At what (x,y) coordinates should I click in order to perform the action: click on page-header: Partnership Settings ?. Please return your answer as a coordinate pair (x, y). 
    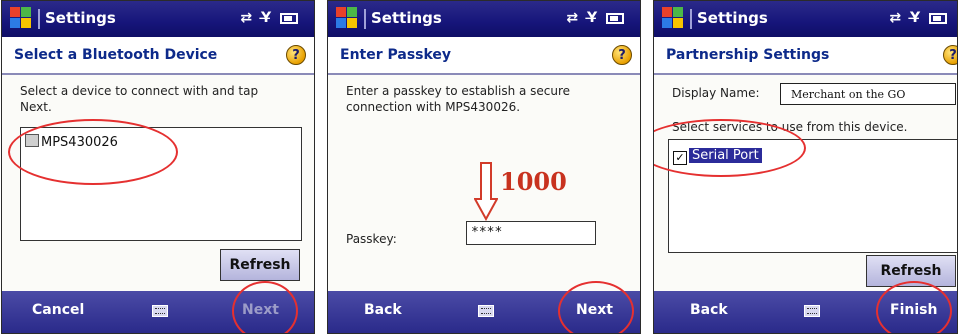
    Looking at the image, I should click on (805, 56).